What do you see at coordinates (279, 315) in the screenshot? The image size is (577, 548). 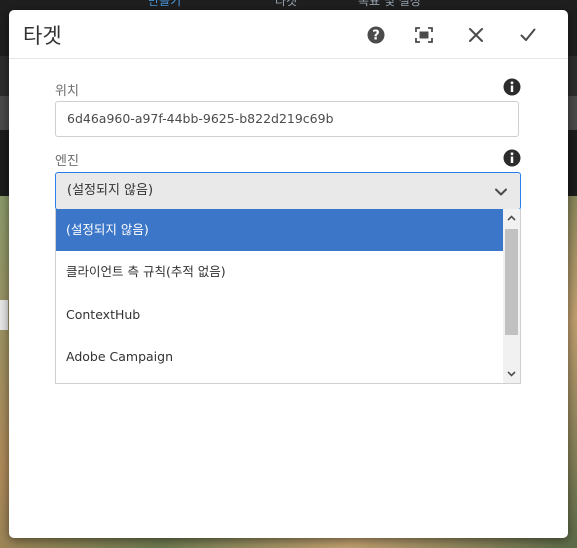 I see `engine-option-contexthub: ContextHub` at bounding box center [279, 315].